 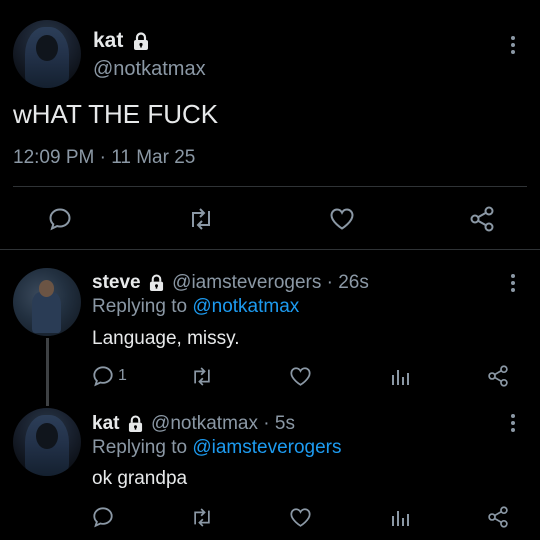 What do you see at coordinates (116, 114) in the screenshot?
I see `tweet-text: wHAT THE FUCK` at bounding box center [116, 114].